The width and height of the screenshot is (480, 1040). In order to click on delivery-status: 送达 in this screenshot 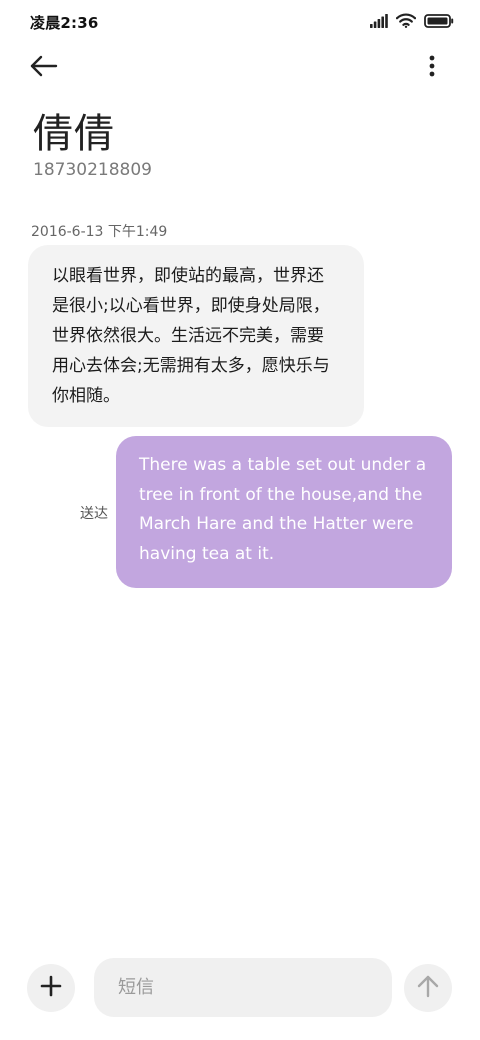, I will do `click(94, 514)`.